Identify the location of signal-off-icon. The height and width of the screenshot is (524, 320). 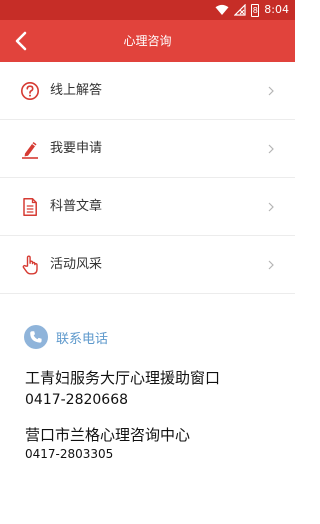
(240, 10).